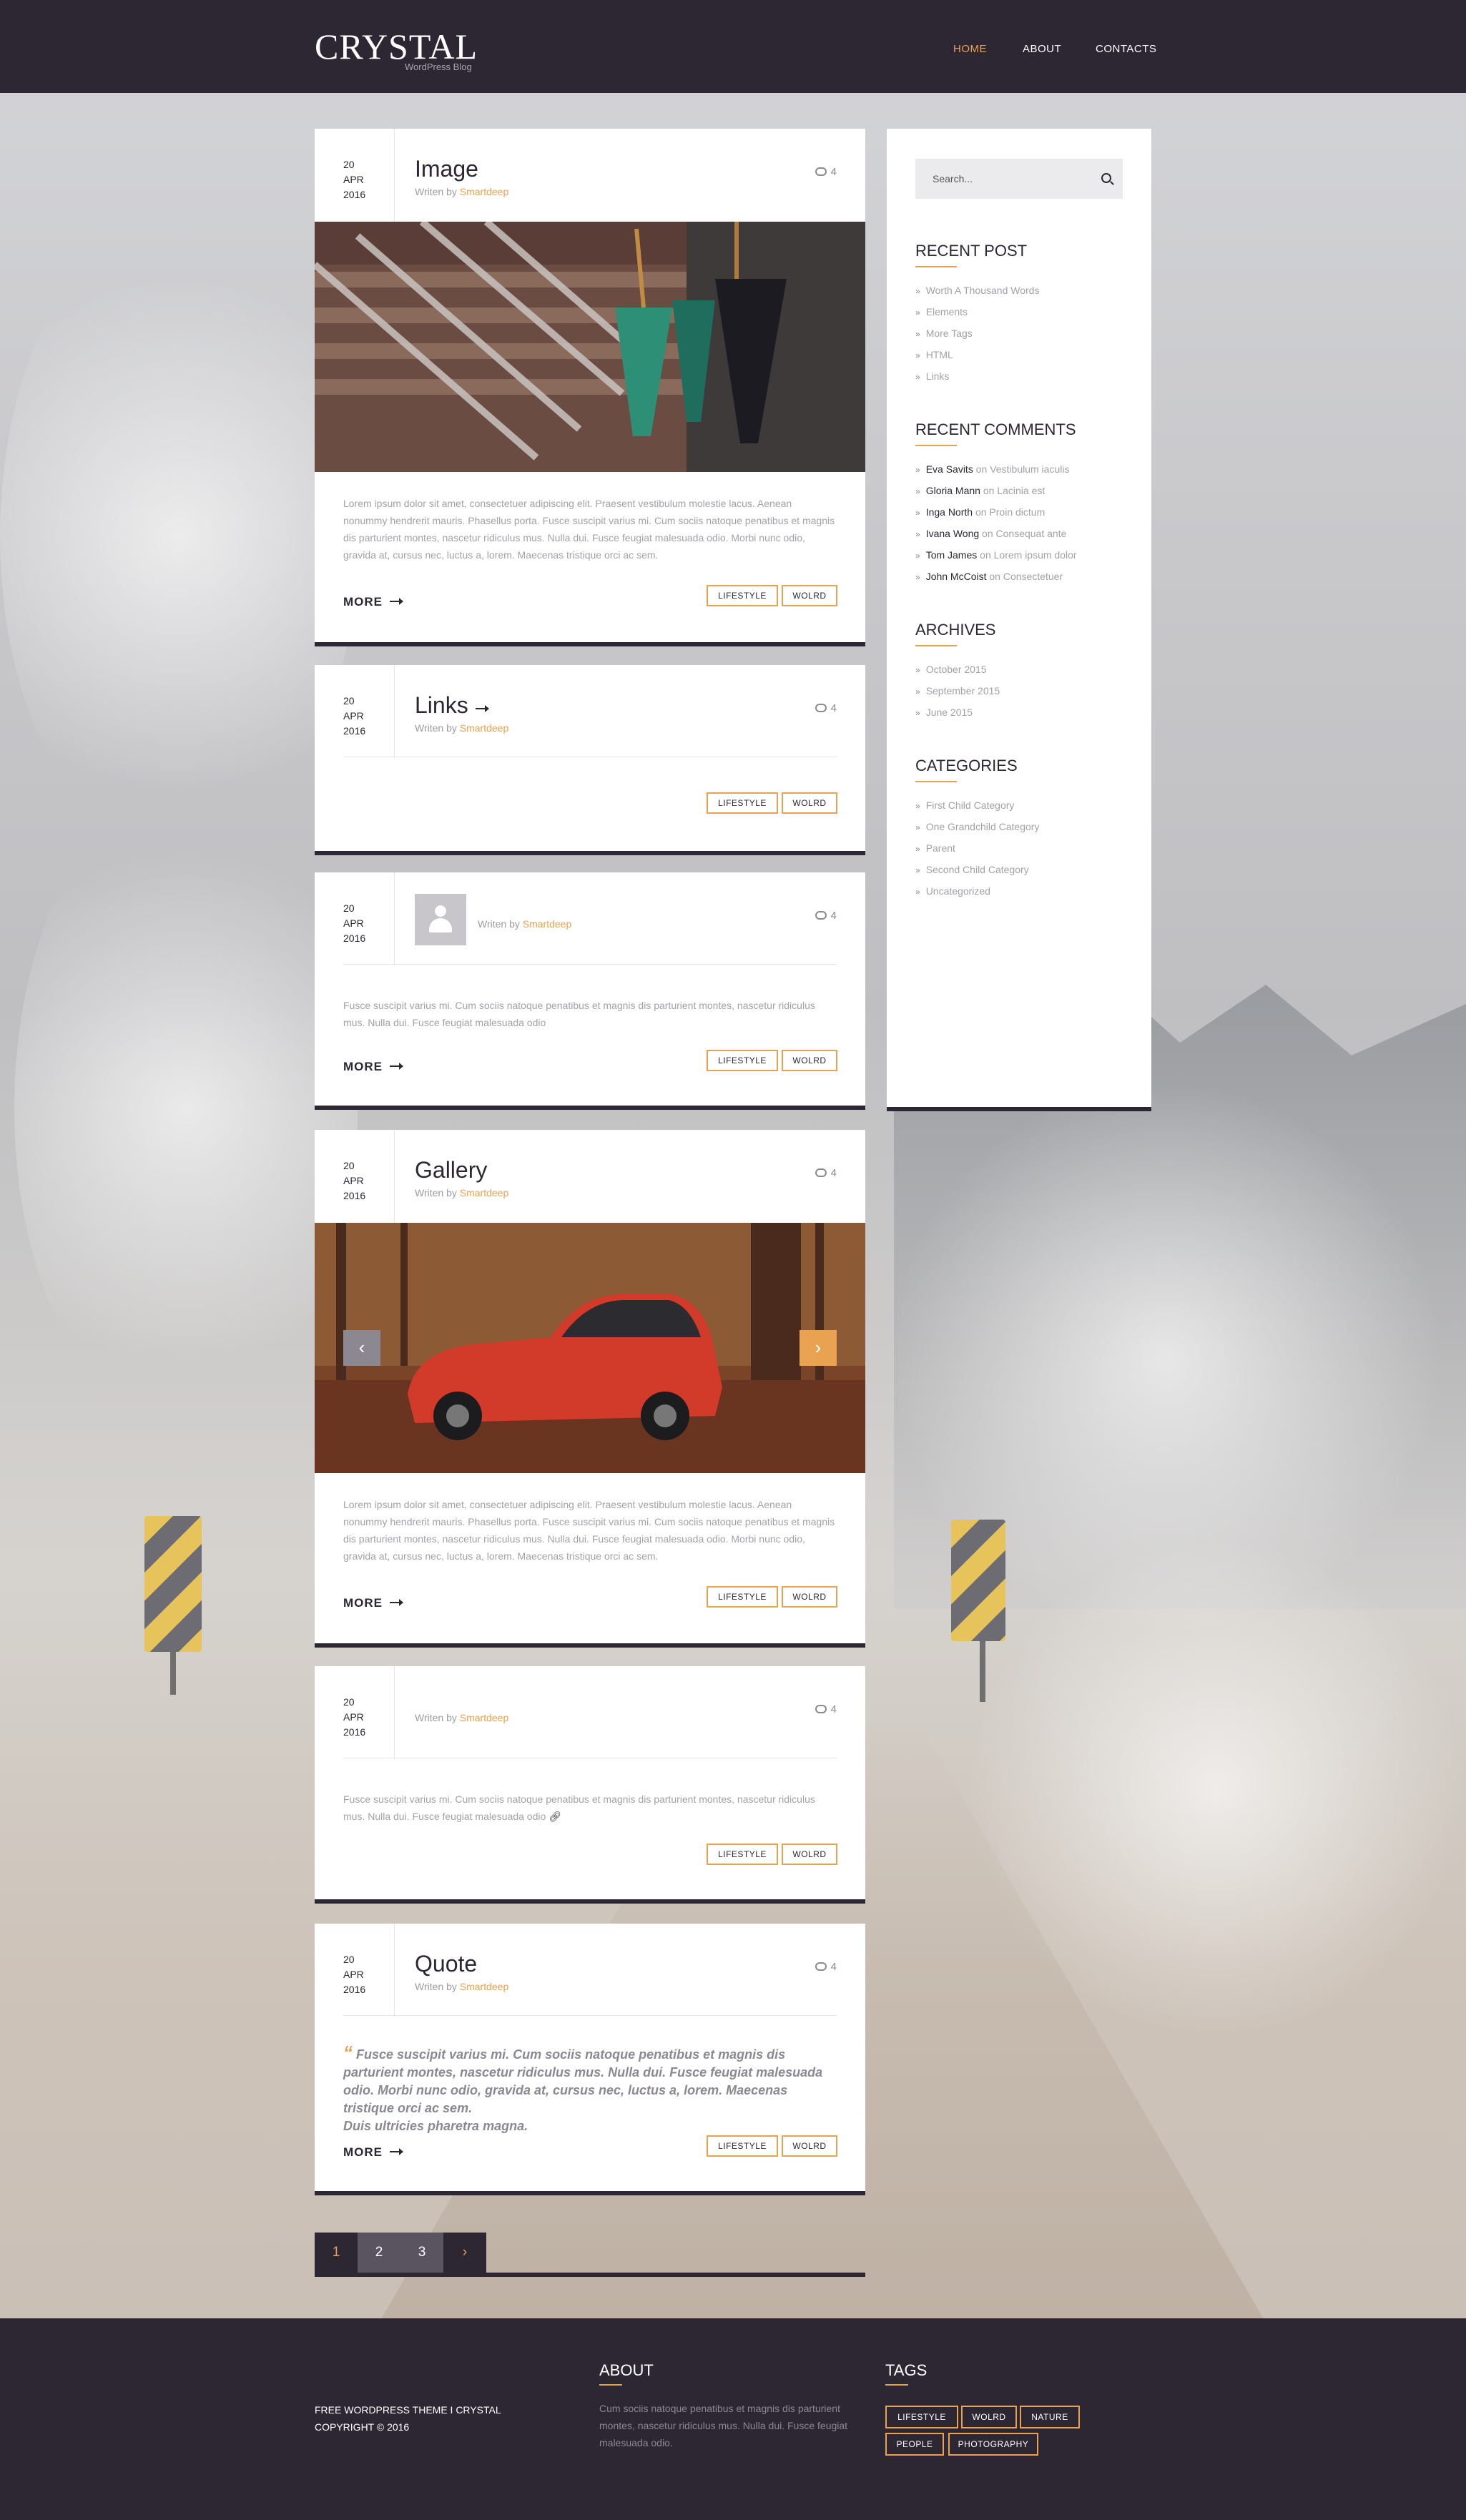  I want to click on category-item: » First Child Category, so click(964, 805).